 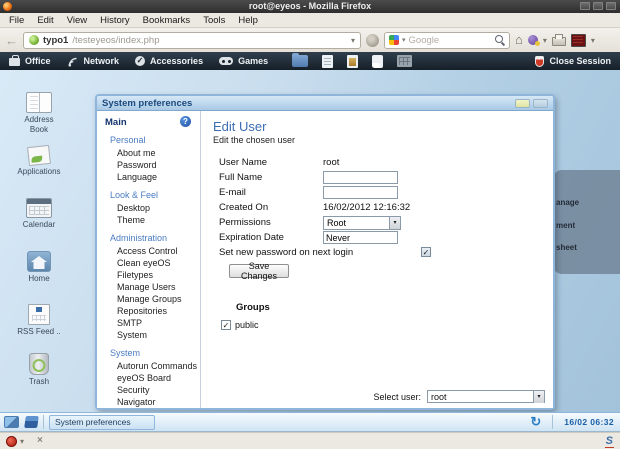 What do you see at coordinates (77, 20) in the screenshot?
I see `menu-view: View` at bounding box center [77, 20].